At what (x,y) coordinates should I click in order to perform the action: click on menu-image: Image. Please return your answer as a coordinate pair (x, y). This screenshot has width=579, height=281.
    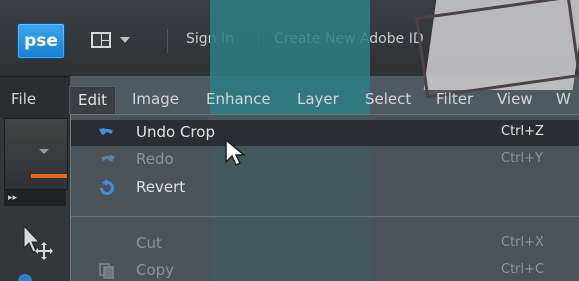
    Looking at the image, I should click on (155, 99).